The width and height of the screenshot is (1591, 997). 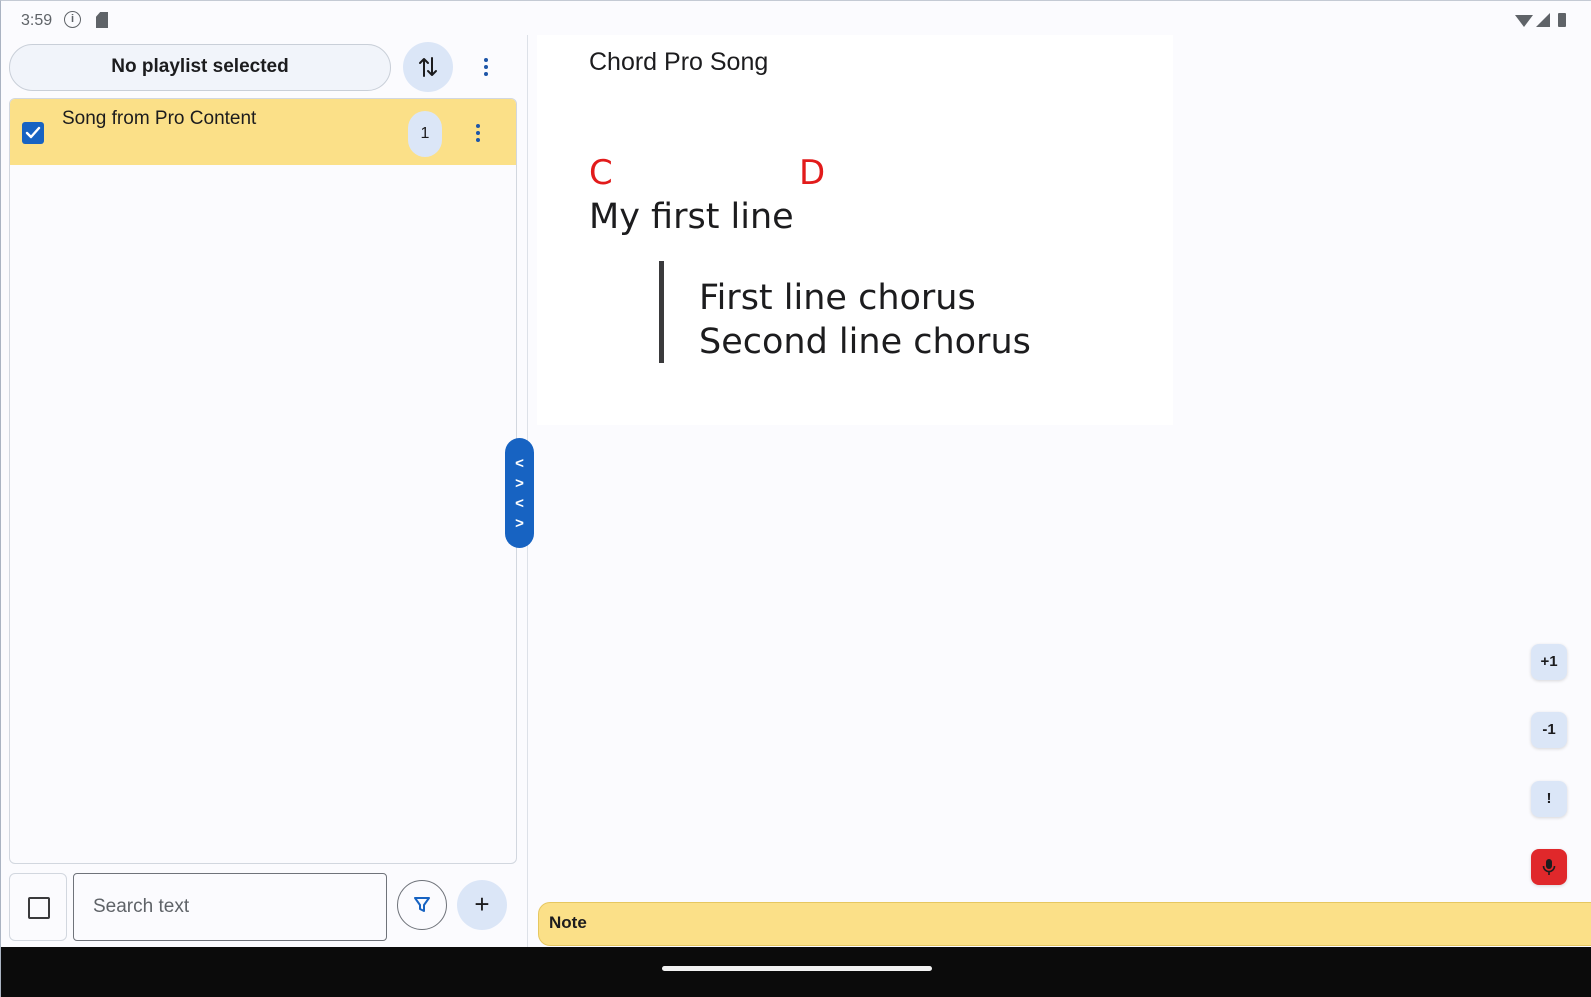 I want to click on filter-button, so click(x=422, y=905).